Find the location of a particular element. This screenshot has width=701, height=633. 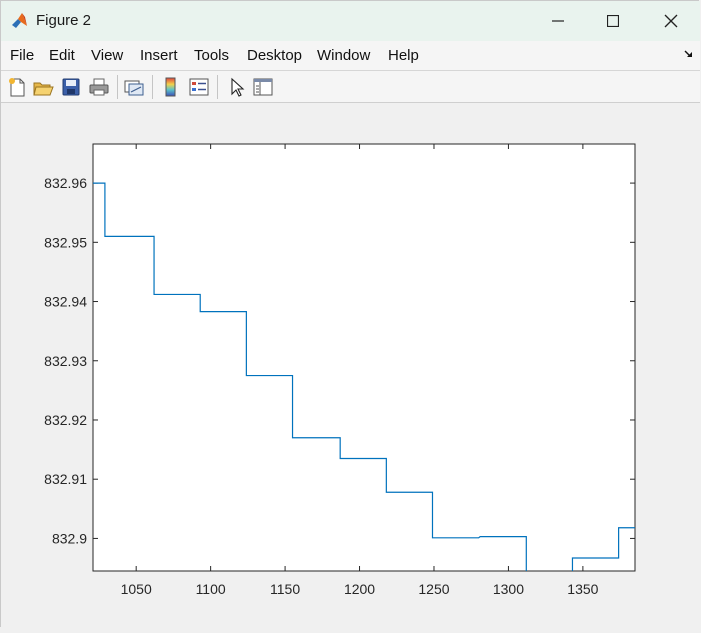

print-icon is located at coordinates (99, 87).